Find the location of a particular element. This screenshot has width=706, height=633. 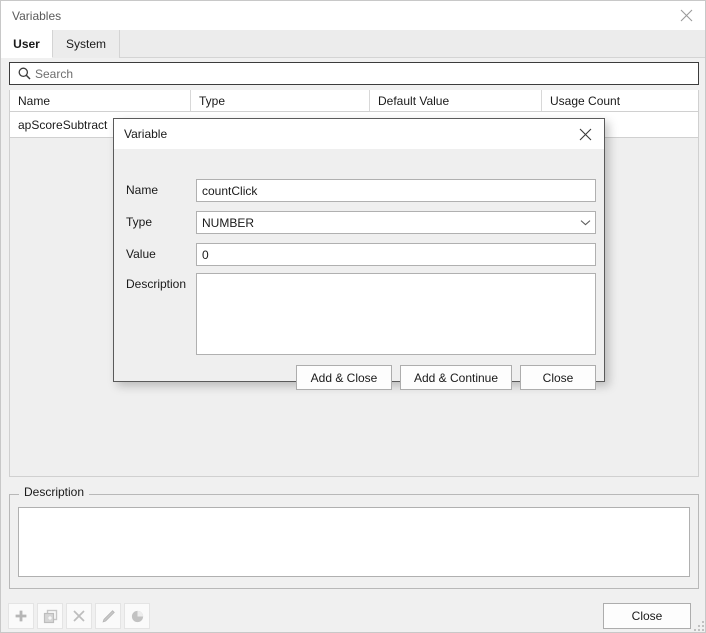

name-input is located at coordinates (396, 190).